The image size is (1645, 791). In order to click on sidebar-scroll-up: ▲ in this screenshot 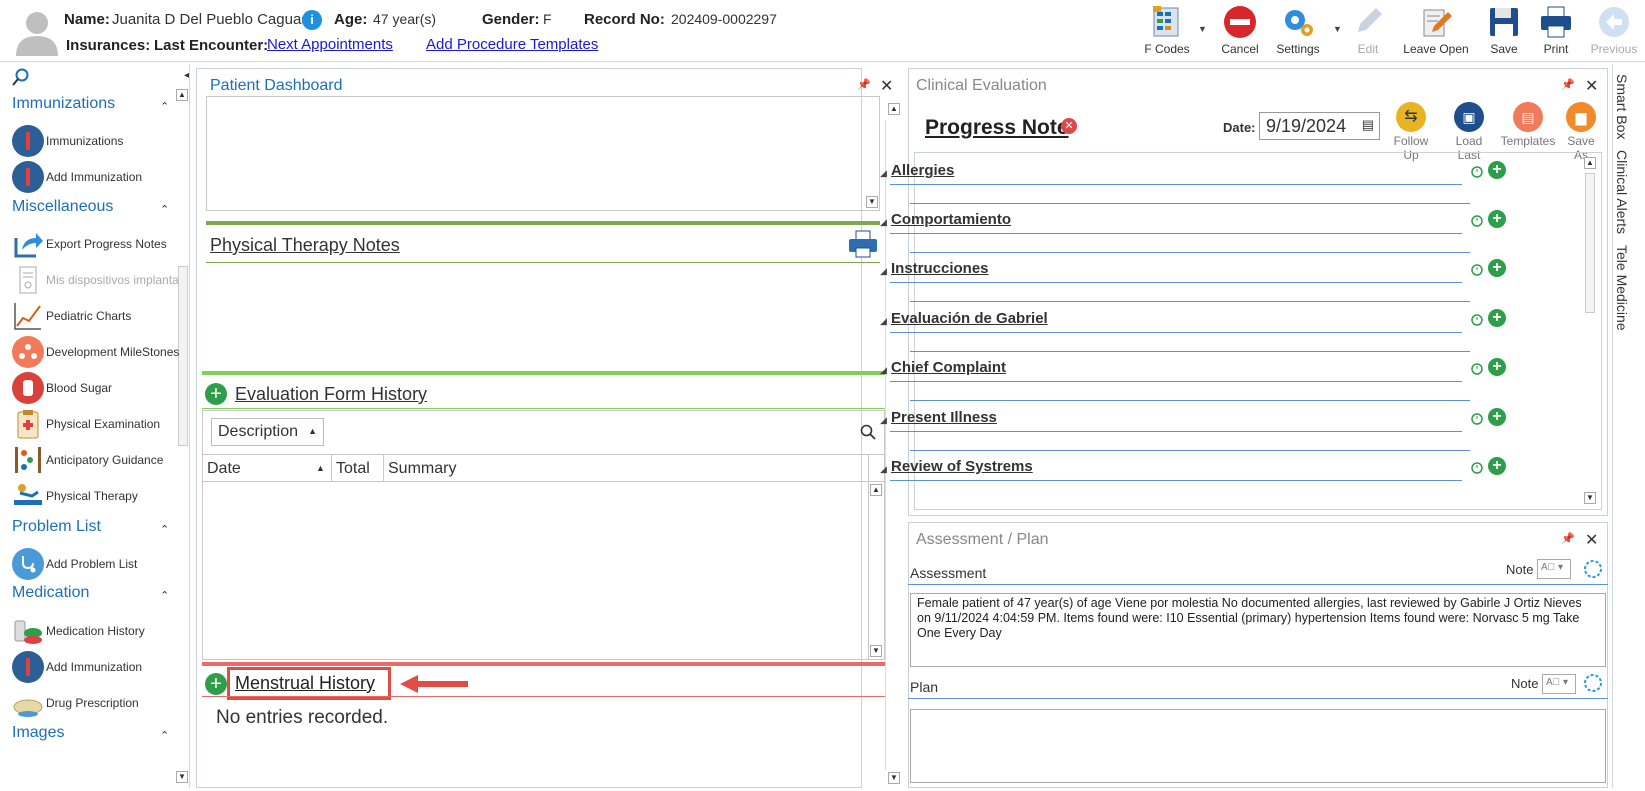, I will do `click(182, 95)`.